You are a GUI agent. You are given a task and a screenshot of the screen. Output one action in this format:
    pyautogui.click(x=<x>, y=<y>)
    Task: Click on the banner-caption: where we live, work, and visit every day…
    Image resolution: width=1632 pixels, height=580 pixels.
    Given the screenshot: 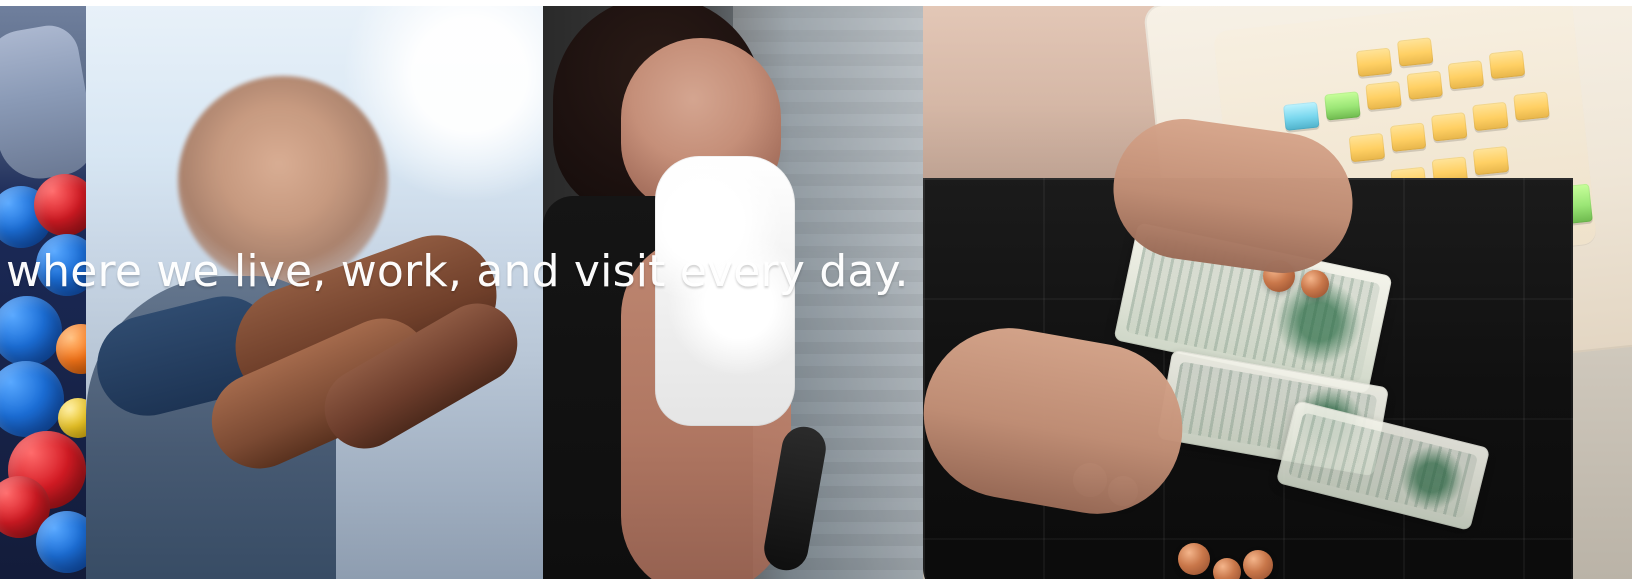 What is the action you would take?
    pyautogui.click(x=457, y=271)
    